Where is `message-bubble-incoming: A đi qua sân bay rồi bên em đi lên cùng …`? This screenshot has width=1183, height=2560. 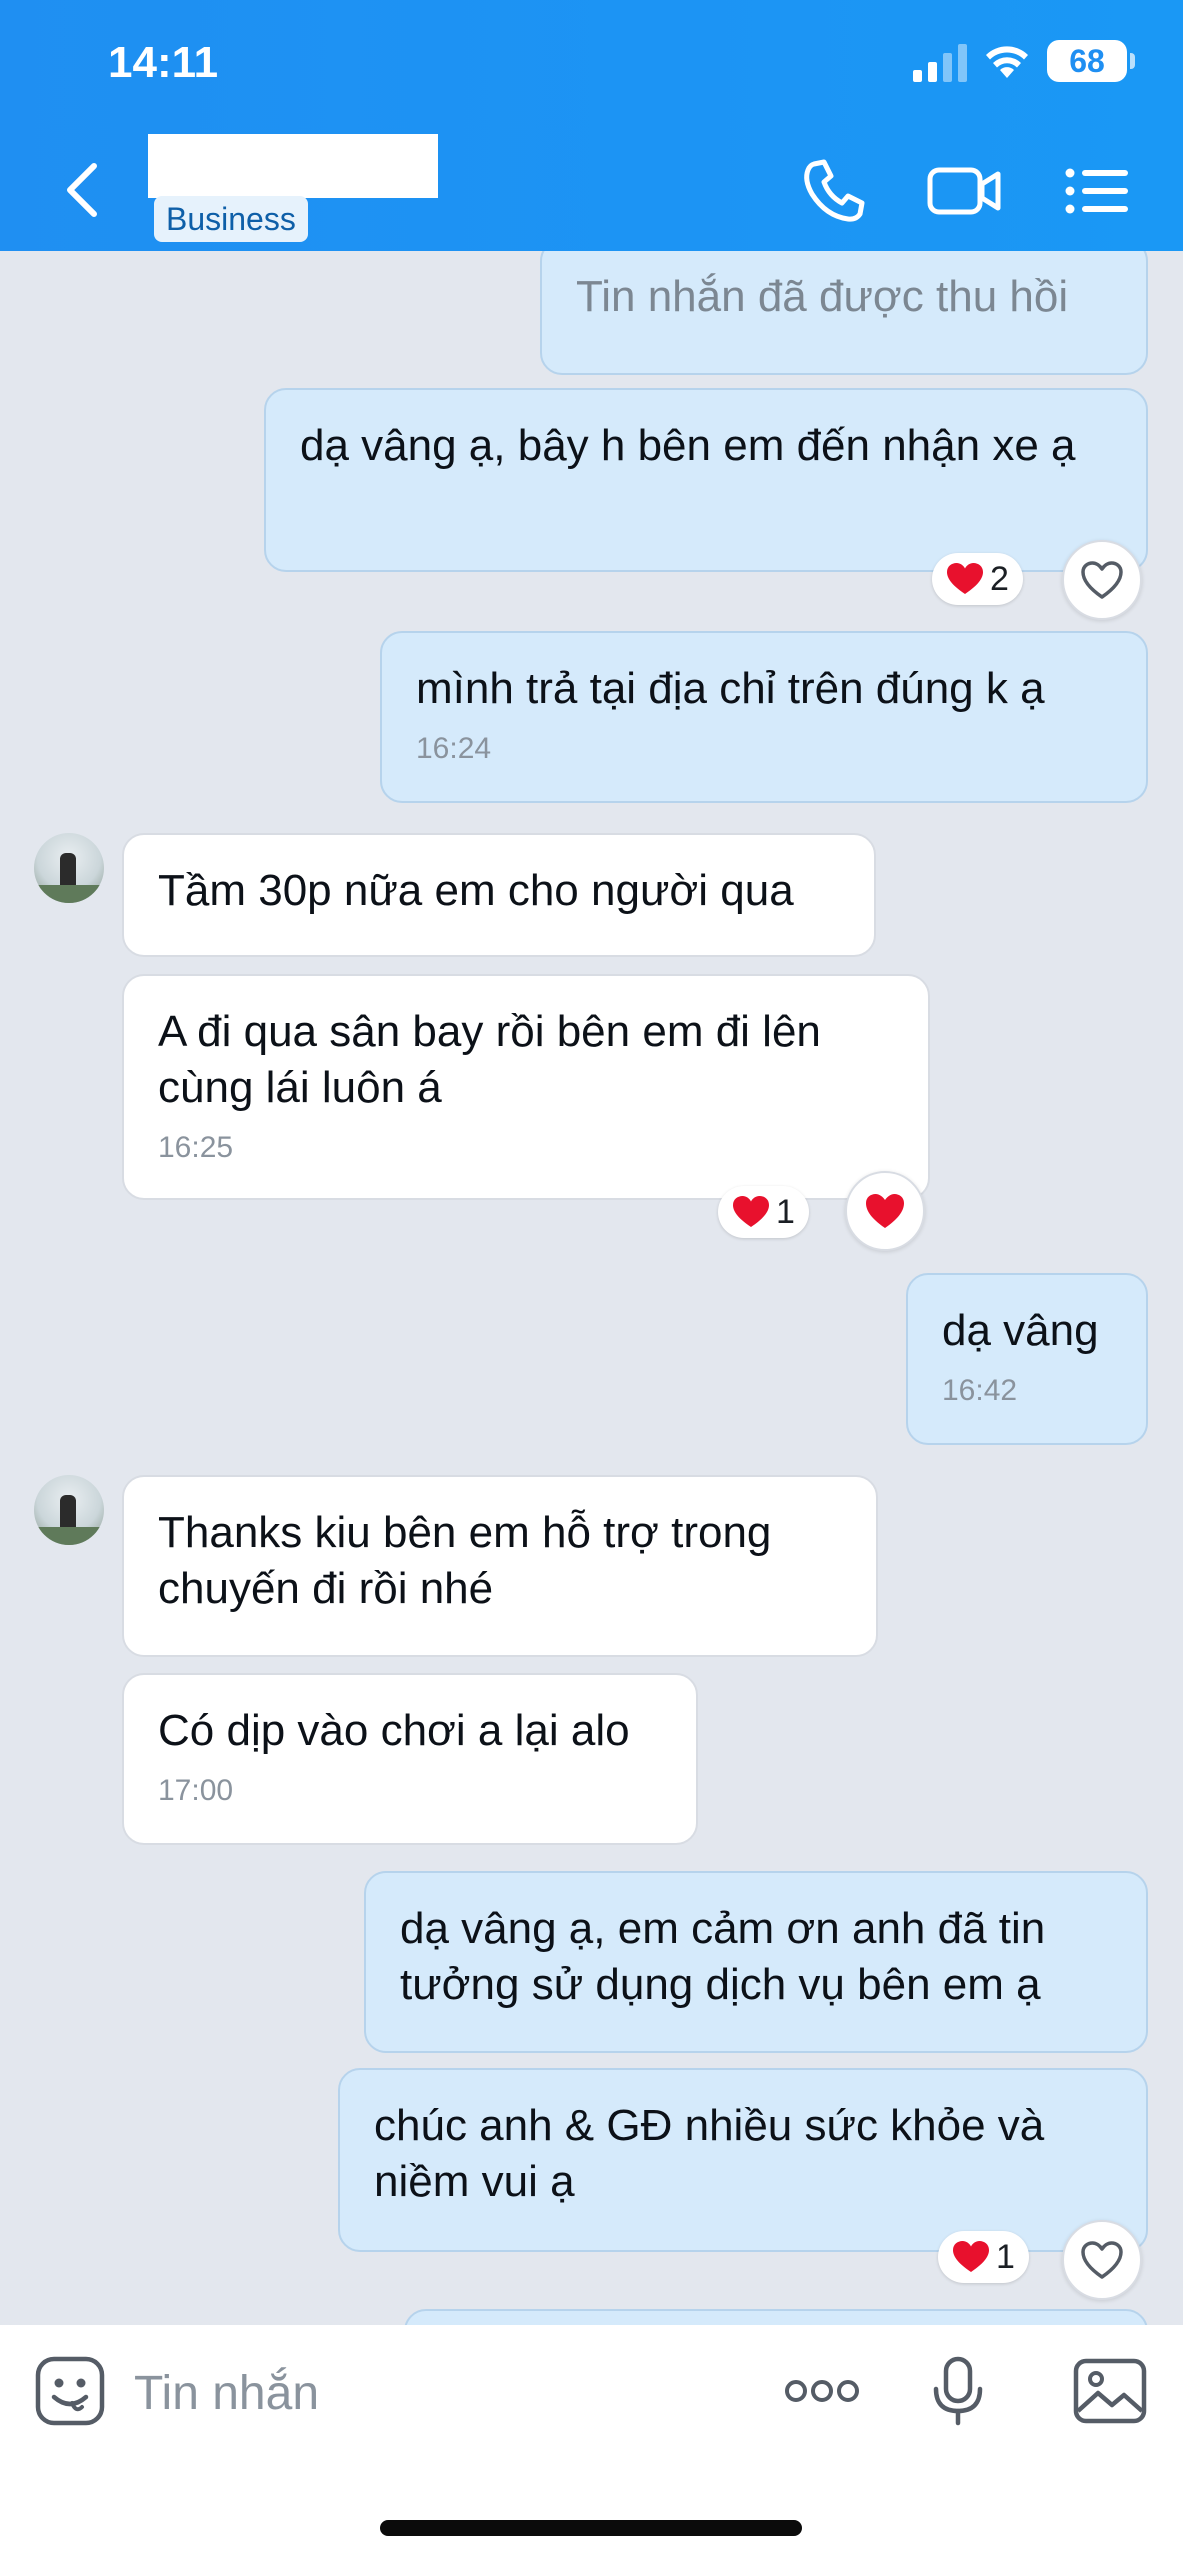
message-bubble-incoming: A đi qua sân bay rồi bên em đi lên cùng … is located at coordinates (526, 1087).